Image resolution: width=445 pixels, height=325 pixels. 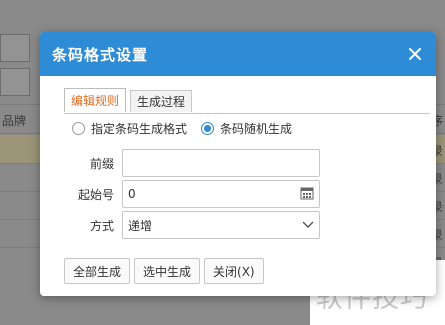 I want to click on mode-label: 方式, so click(x=101, y=225).